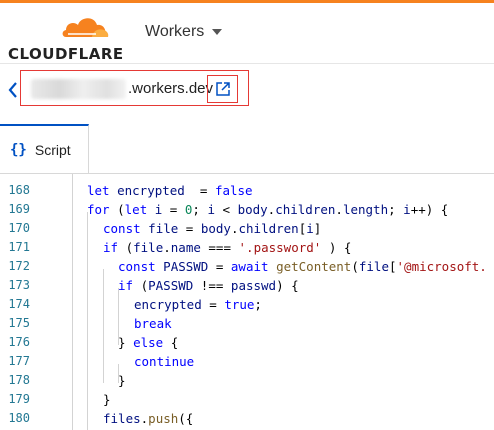 The image size is (494, 430). Describe the element at coordinates (233, 190) in the screenshot. I see `code-token: false` at that location.